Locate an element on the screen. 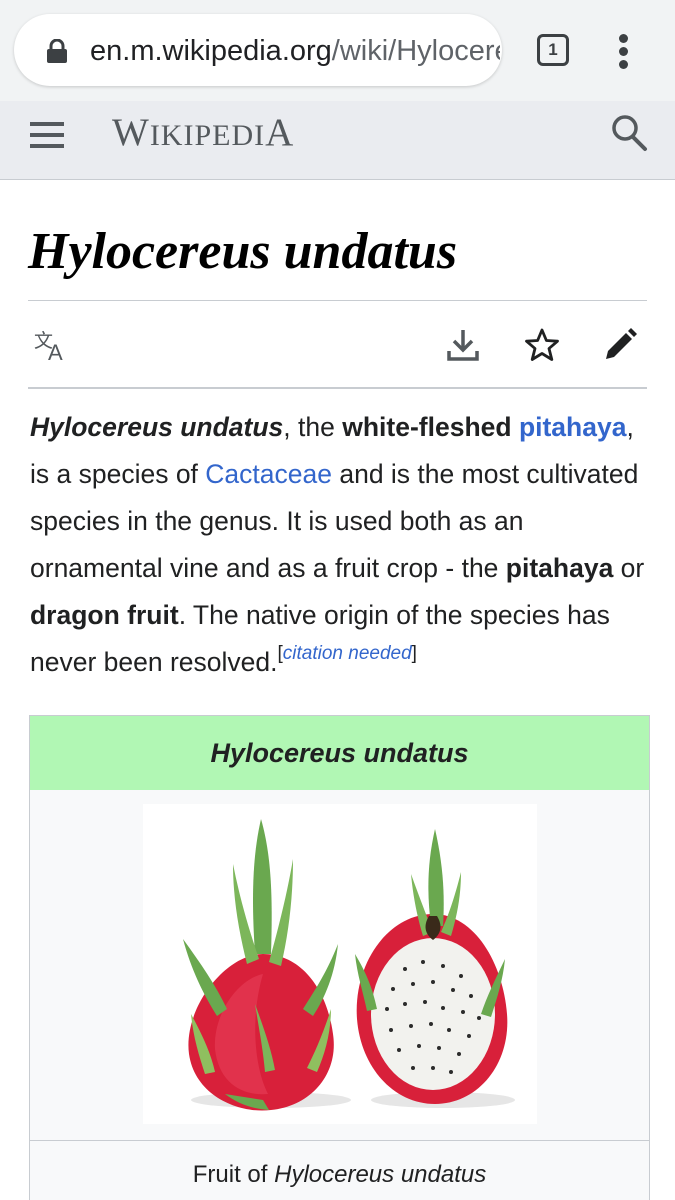 The width and height of the screenshot is (675, 1200). dragon-fruit-illustration is located at coordinates (349, 965).